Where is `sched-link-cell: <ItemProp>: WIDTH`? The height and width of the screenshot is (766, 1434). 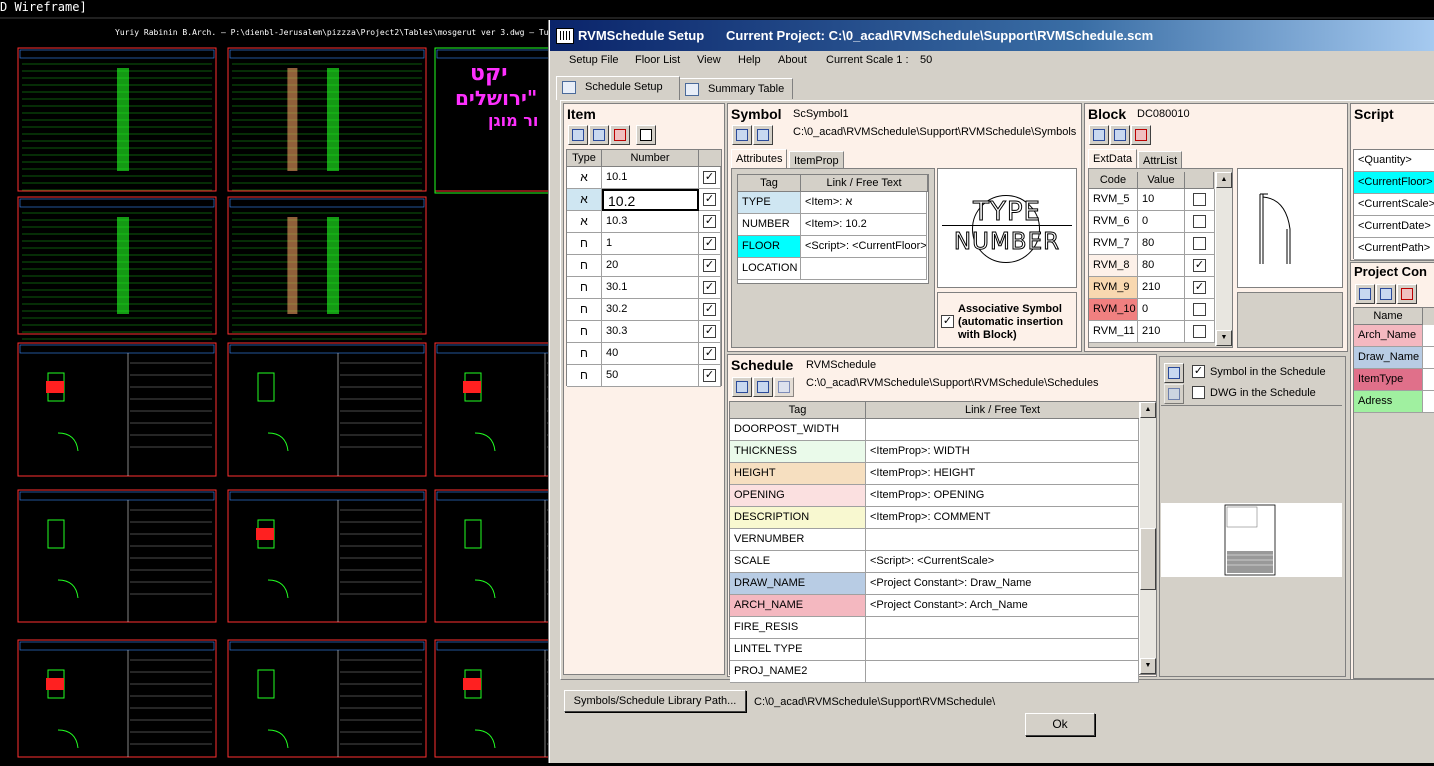 sched-link-cell: <ItemProp>: WIDTH is located at coordinates (1002, 452).